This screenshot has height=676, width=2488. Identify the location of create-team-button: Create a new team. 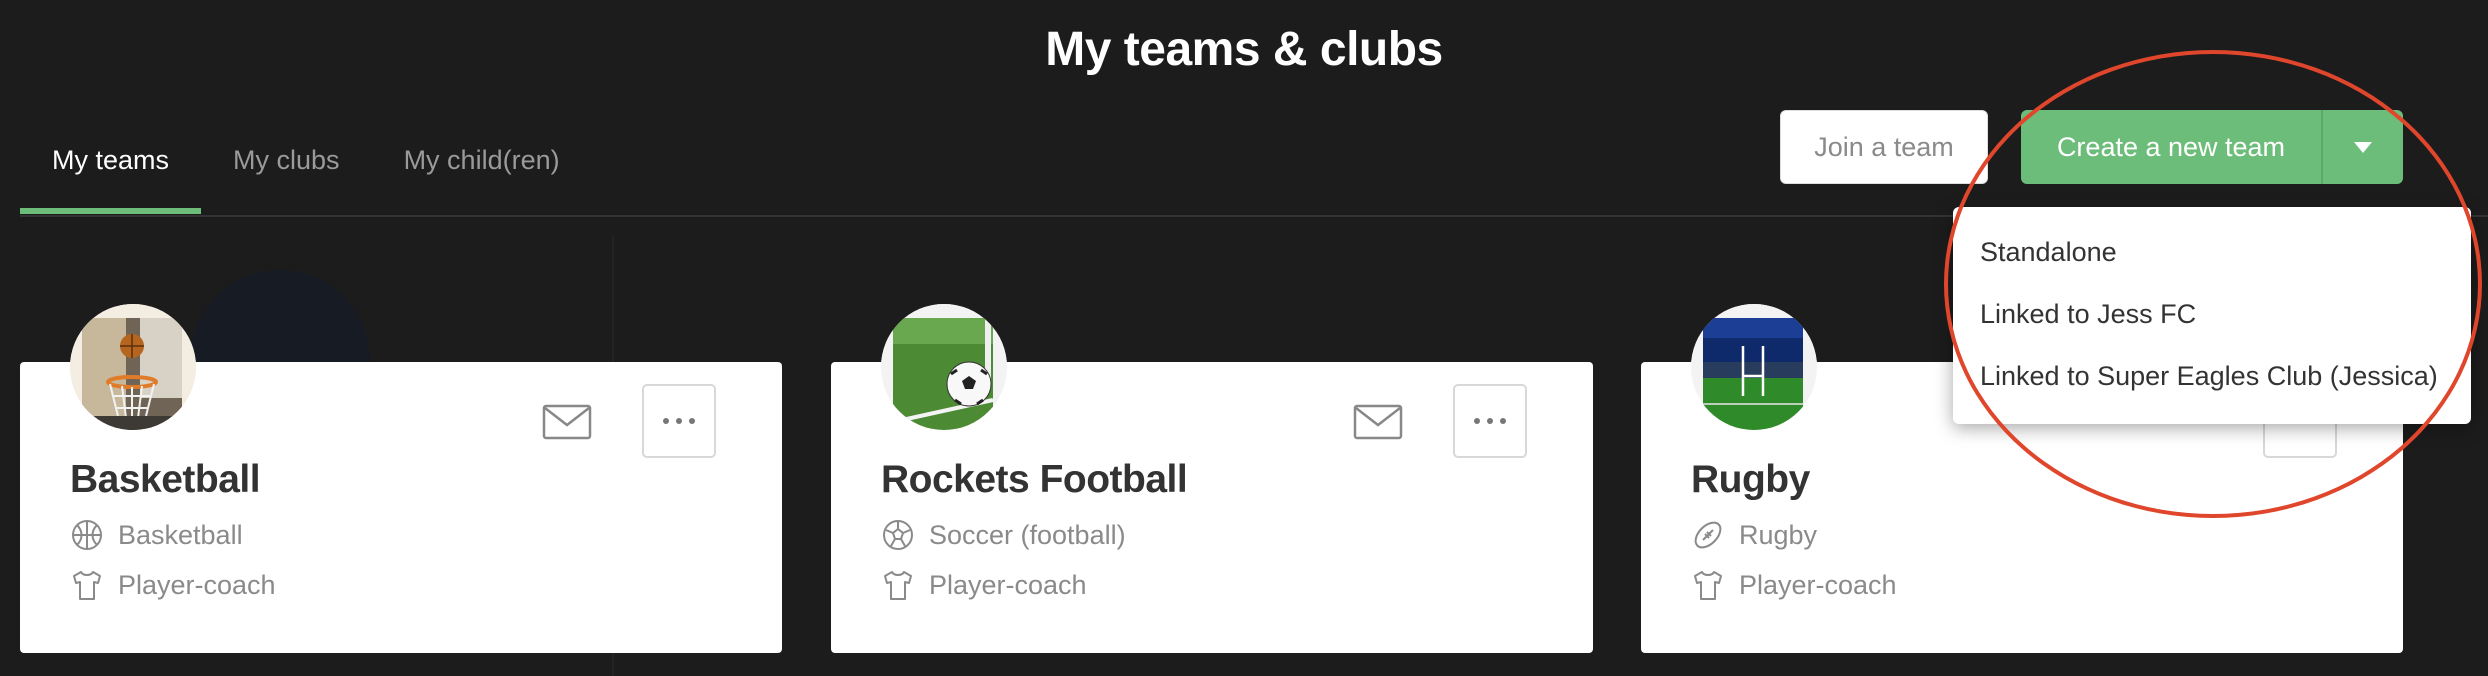
(2171, 147).